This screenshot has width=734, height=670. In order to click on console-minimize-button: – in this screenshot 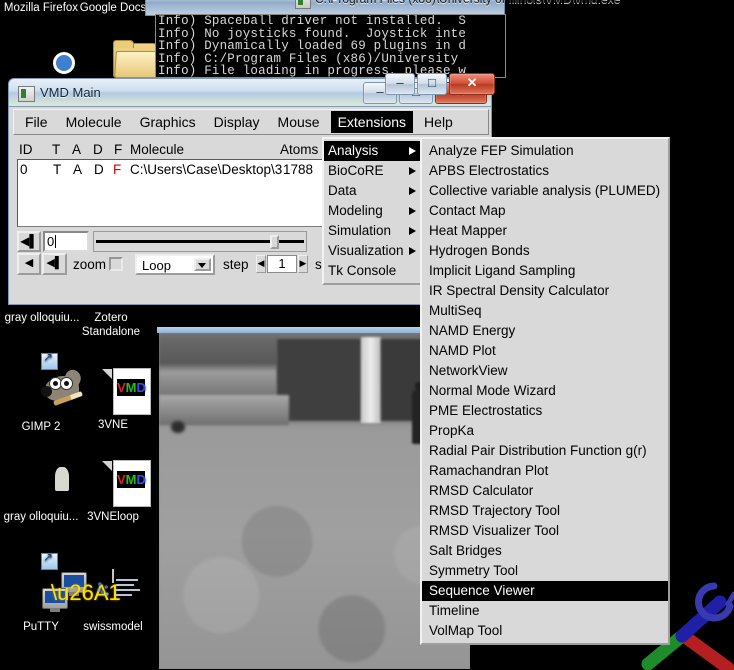, I will do `click(400, 84)`.